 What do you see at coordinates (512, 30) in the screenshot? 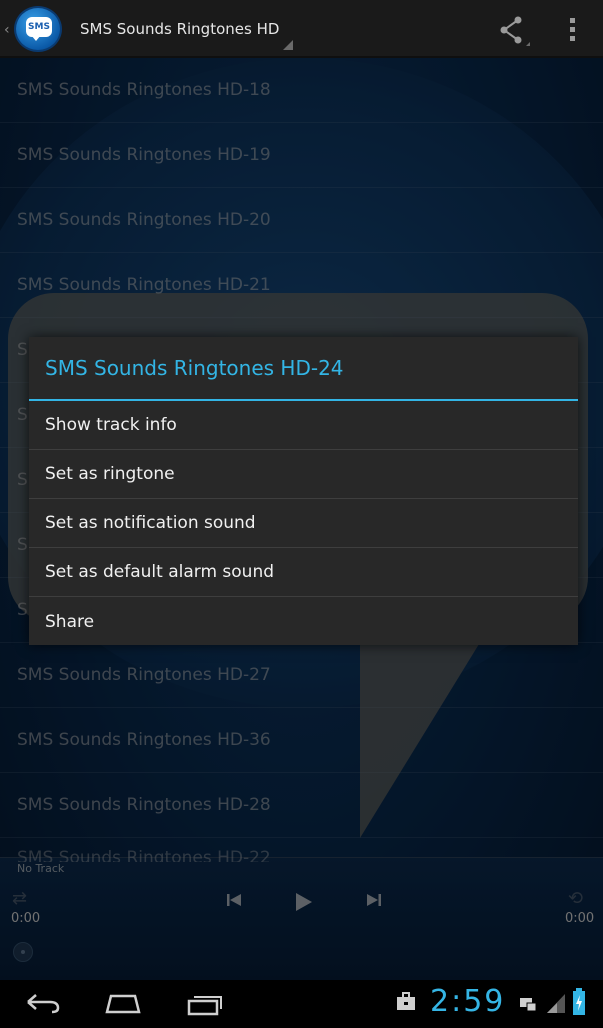
I see `share-icon` at bounding box center [512, 30].